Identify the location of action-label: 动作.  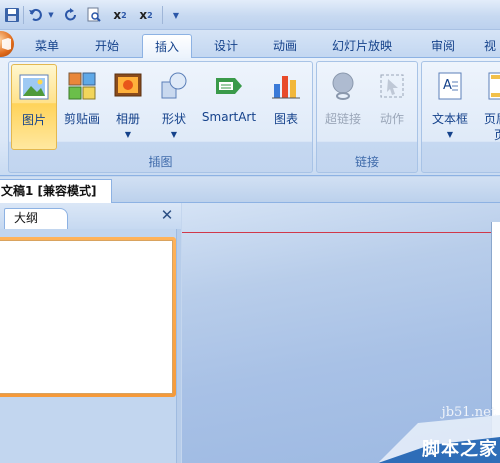
(391, 119).